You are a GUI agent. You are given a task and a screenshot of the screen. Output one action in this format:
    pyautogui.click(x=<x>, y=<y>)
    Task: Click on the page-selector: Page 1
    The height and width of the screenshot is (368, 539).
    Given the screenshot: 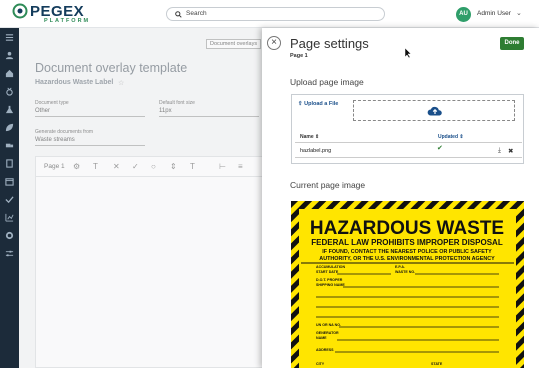 What is the action you would take?
    pyautogui.click(x=54, y=166)
    